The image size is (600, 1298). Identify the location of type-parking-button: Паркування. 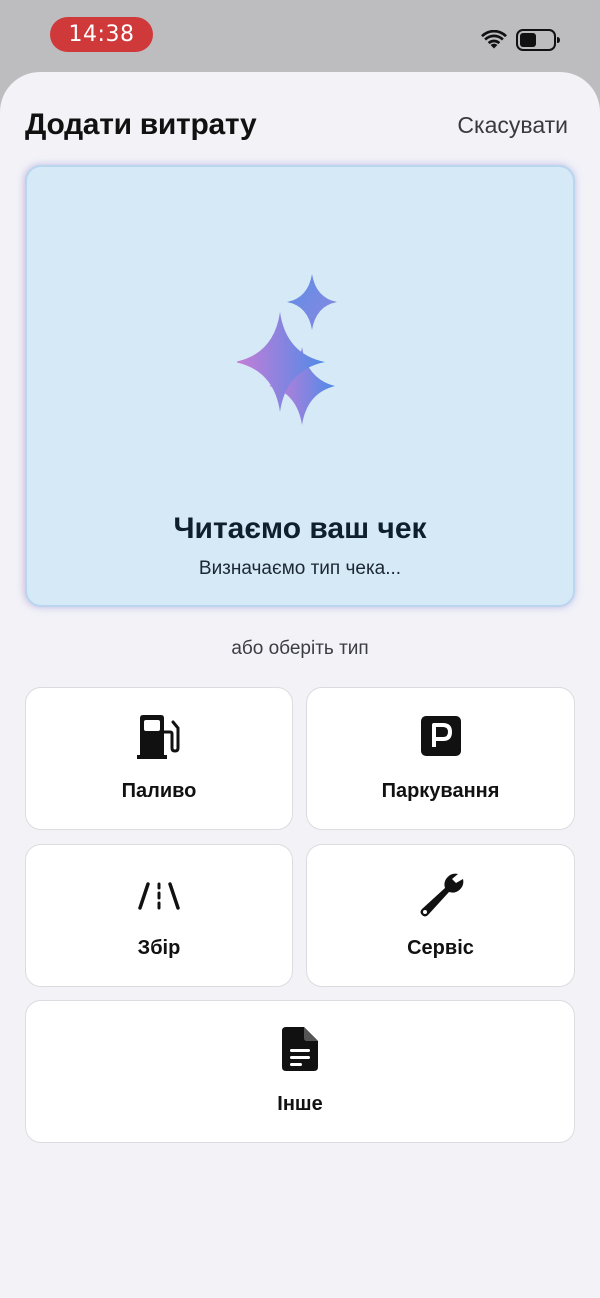
(440, 758).